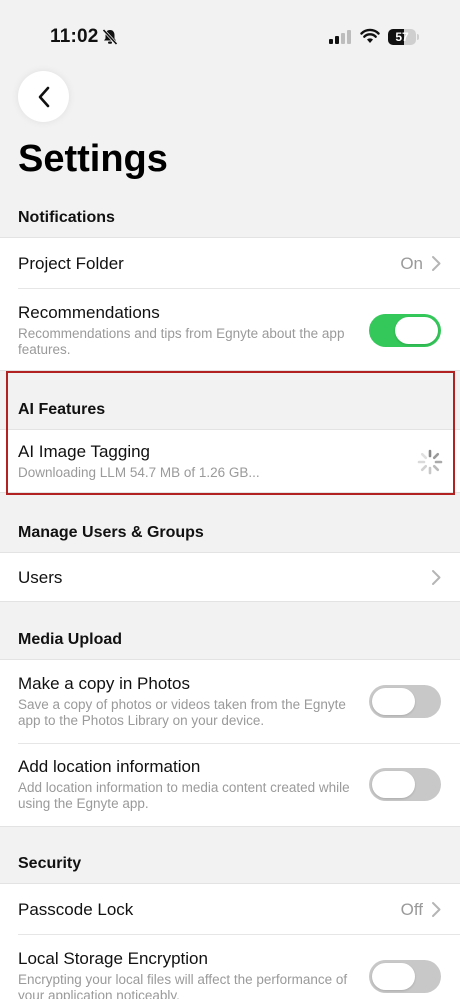  Describe the element at coordinates (109, 766) in the screenshot. I see `location-info-label: Add location information` at that location.